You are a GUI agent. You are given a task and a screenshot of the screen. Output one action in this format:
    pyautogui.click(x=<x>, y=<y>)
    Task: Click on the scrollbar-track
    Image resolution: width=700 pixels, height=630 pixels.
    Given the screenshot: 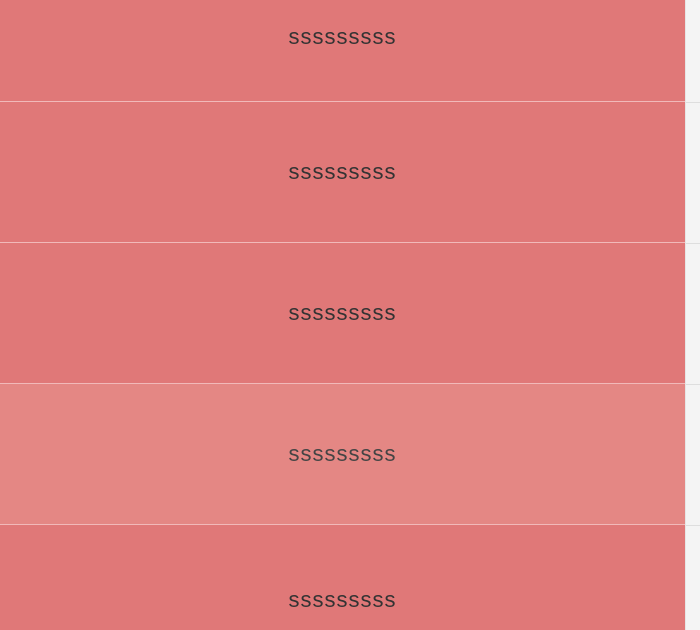 What is the action you would take?
    pyautogui.click(x=692, y=315)
    